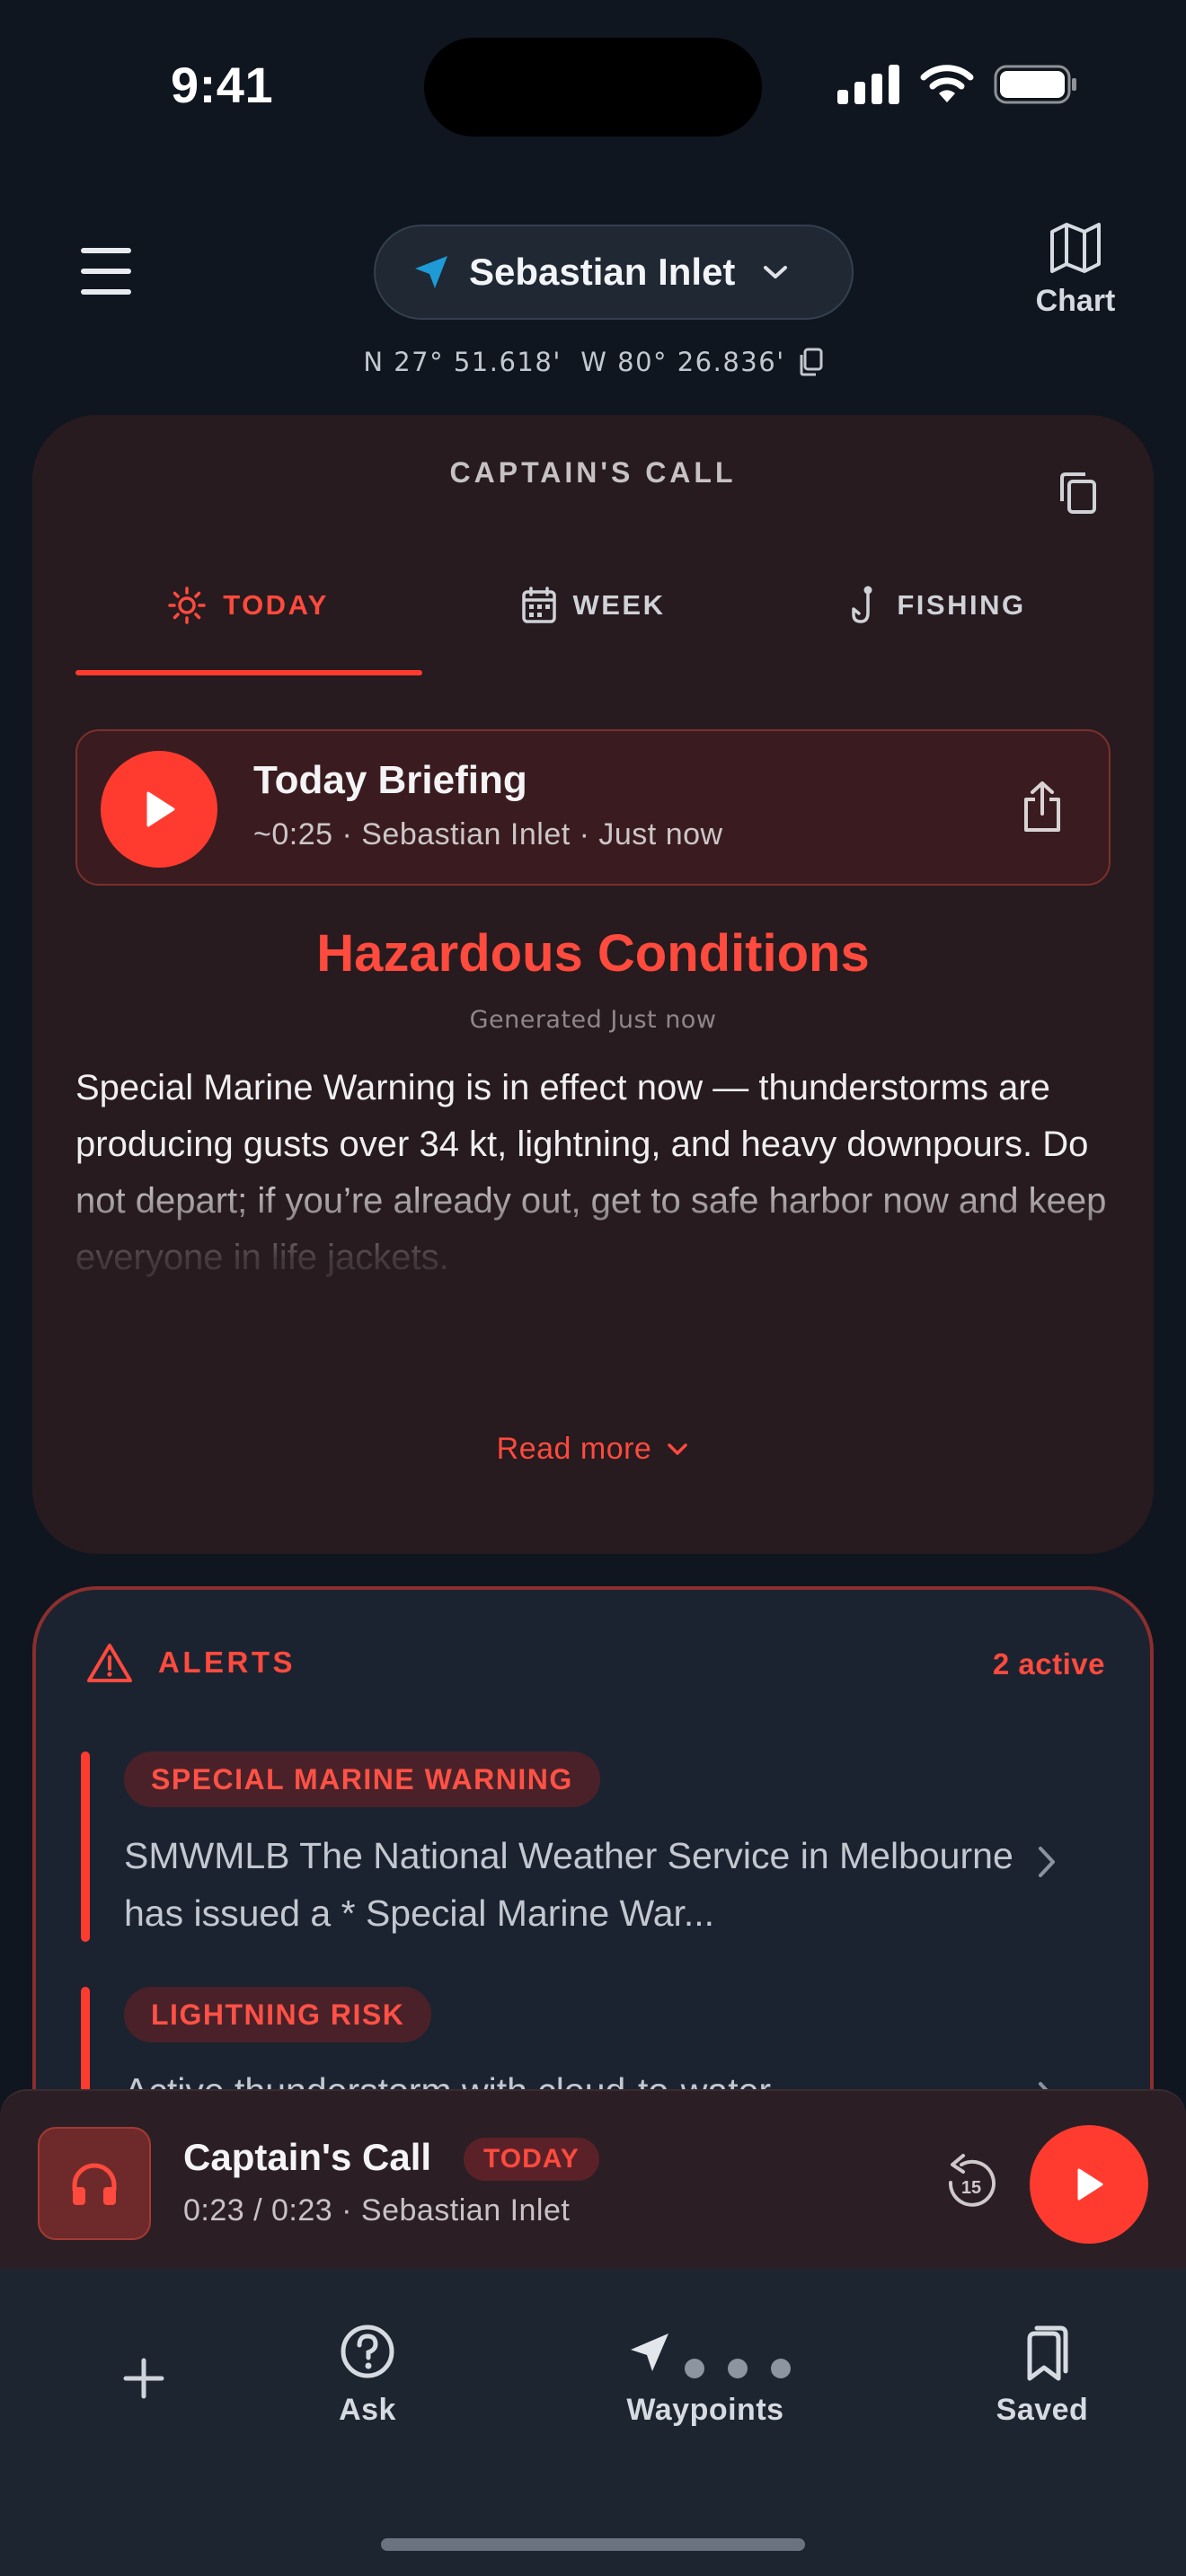 The width and height of the screenshot is (1186, 2576). I want to click on location-selector: Sebastian Inlet, so click(614, 272).